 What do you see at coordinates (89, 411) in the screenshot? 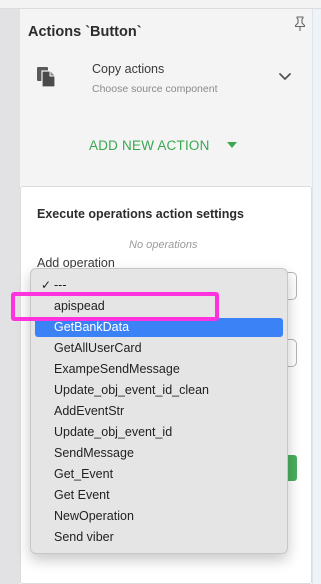
I see `dropdown-option-label: AddEventStr` at bounding box center [89, 411].